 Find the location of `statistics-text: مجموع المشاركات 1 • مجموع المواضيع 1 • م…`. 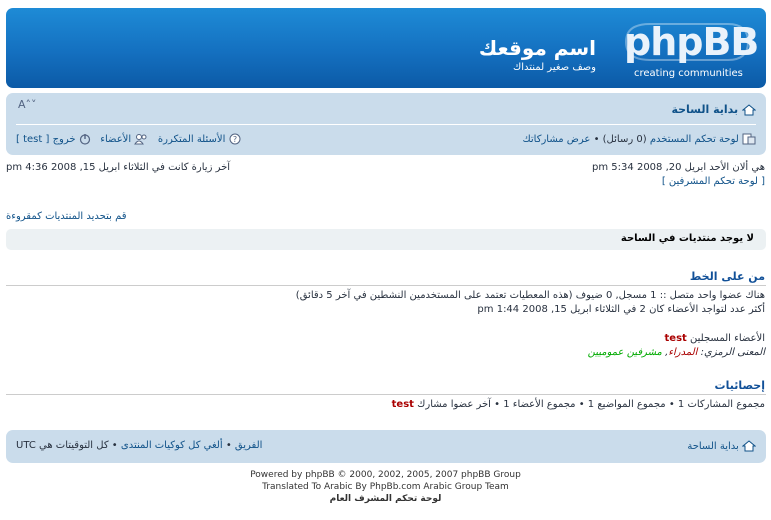

statistics-text: مجموع المشاركات 1 • مجموع المواضيع 1 • م… is located at coordinates (591, 404).